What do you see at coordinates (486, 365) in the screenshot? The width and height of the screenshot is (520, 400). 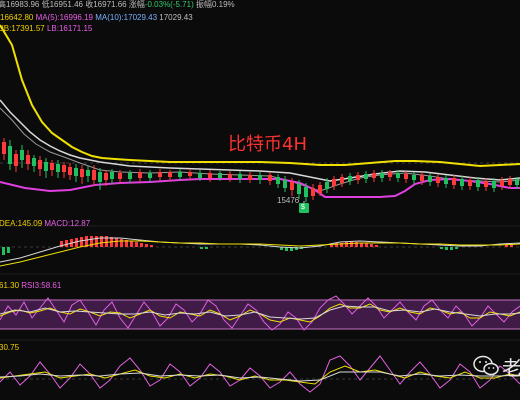 I see `wechat-icon` at bounding box center [486, 365].